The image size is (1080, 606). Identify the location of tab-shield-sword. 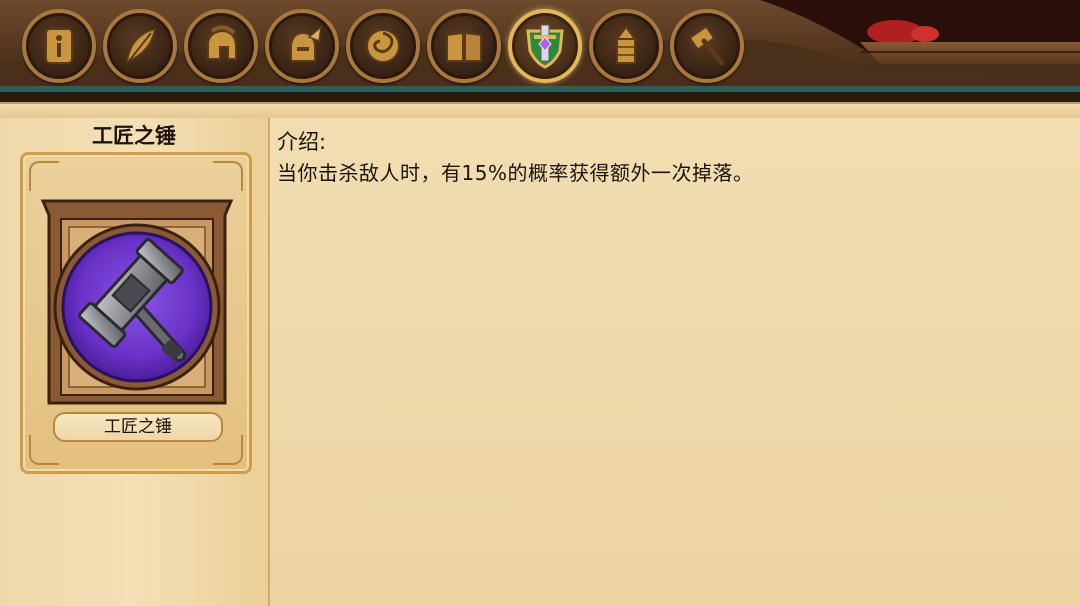
(545, 46).